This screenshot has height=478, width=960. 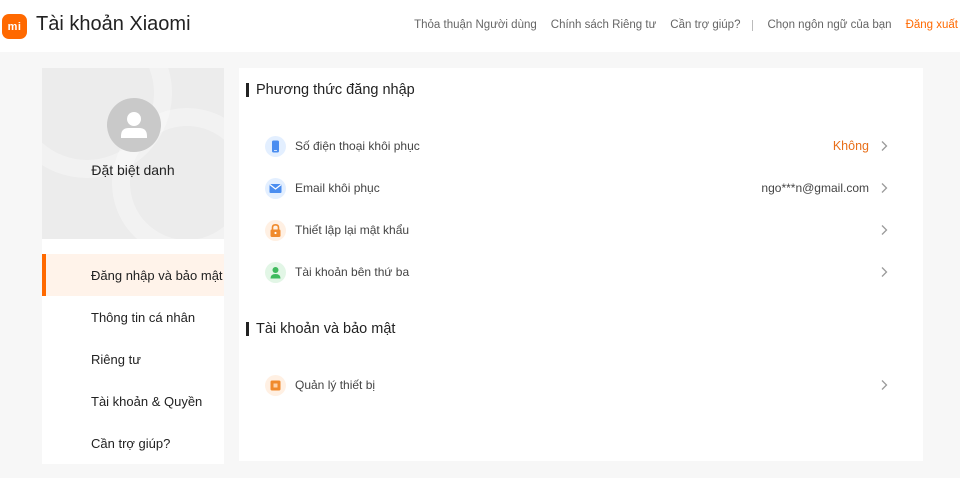 I want to click on phone-icon, so click(x=275, y=146).